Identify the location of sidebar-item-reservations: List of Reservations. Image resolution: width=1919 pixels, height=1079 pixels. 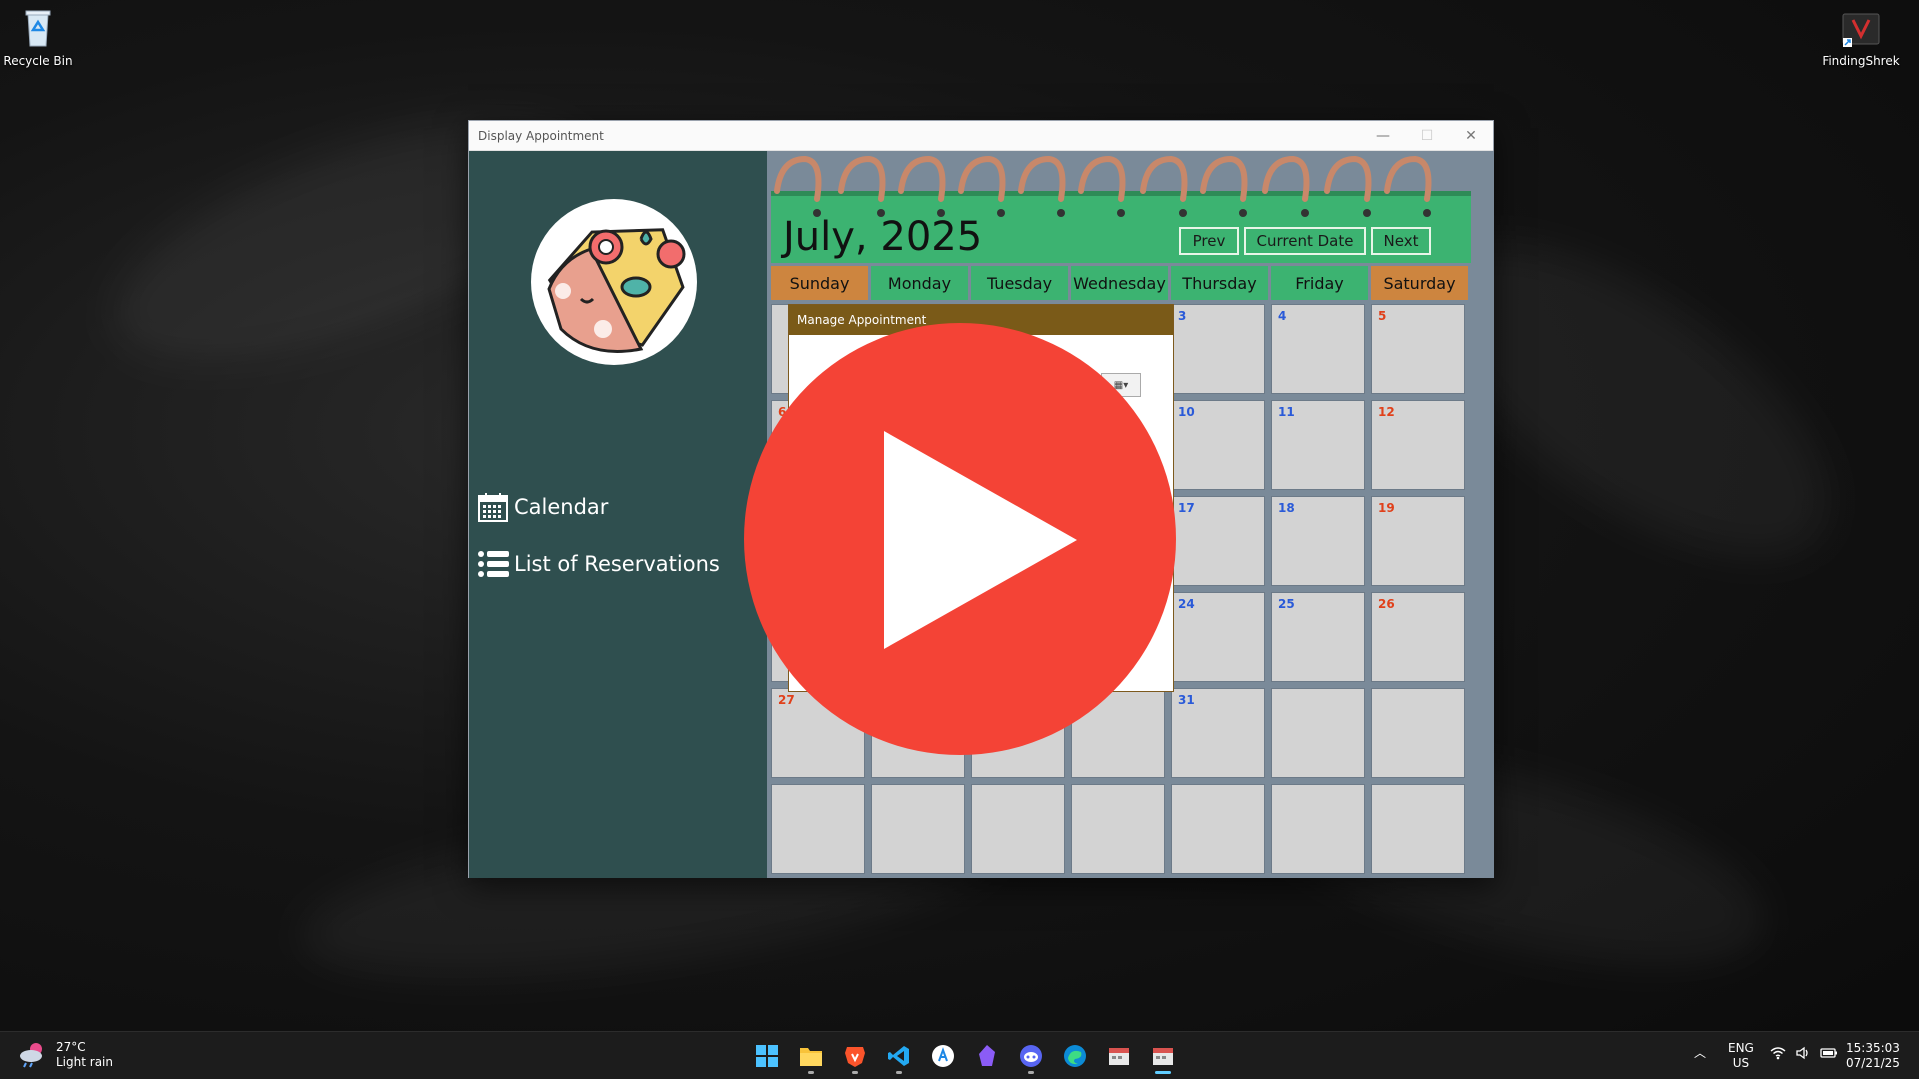
(598, 564).